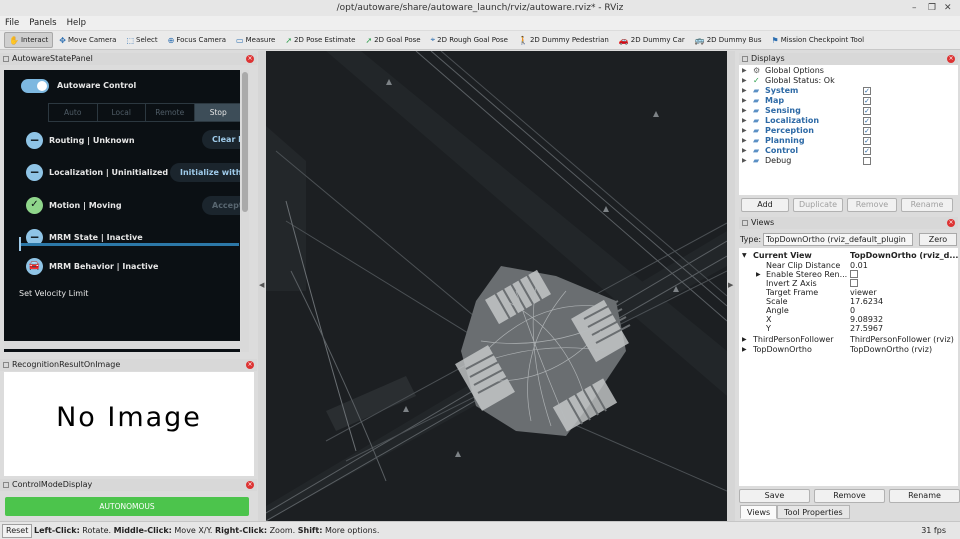 The width and height of the screenshot is (960, 539). What do you see at coordinates (87, 40) in the screenshot?
I see `tool-move-camera: ✥ Move Camera` at bounding box center [87, 40].